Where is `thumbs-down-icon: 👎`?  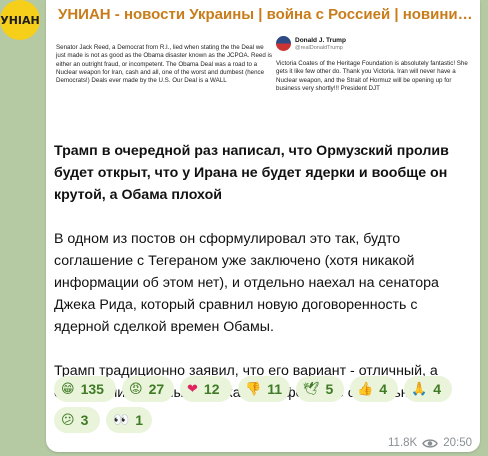
thumbs-down-icon: 👎 is located at coordinates (253, 389).